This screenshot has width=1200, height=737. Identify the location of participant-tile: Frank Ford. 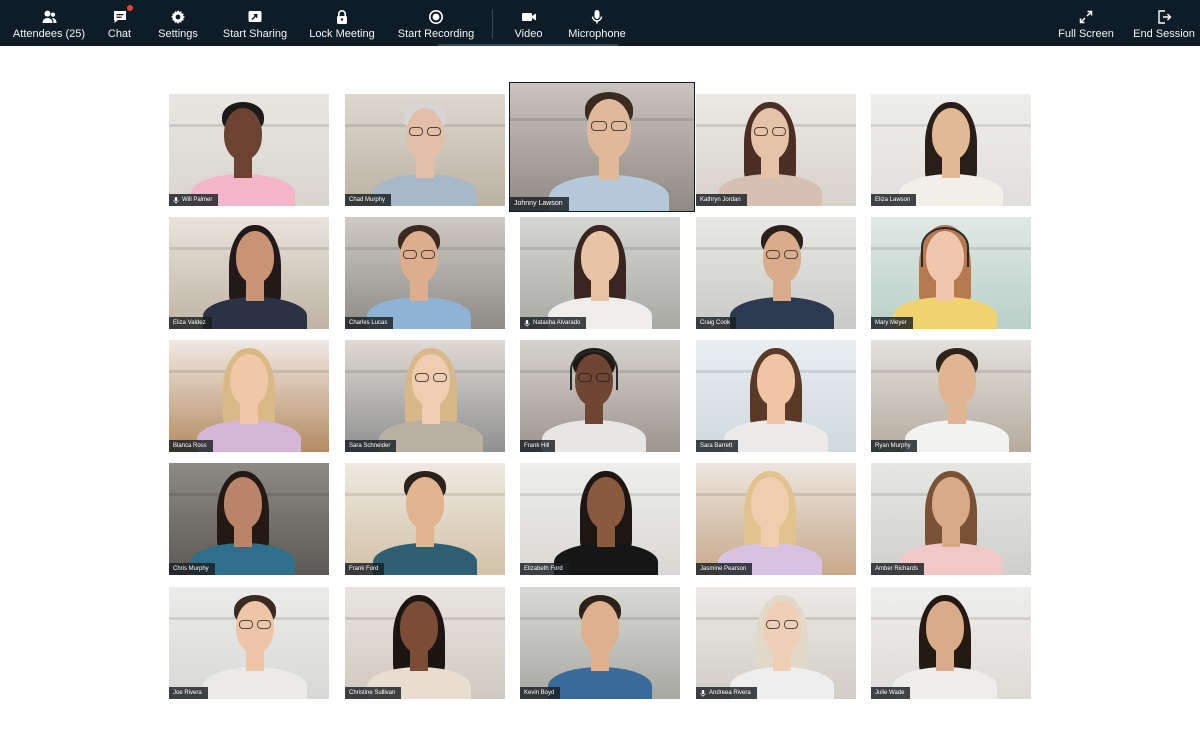
(425, 519).